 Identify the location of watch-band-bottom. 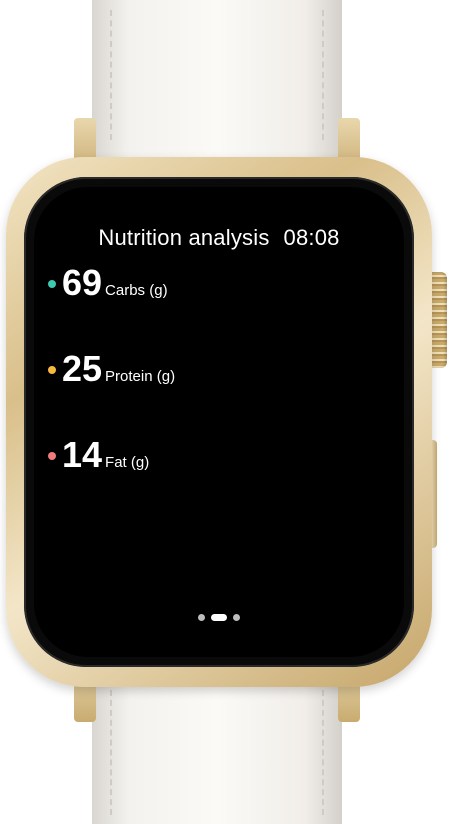
(217, 744).